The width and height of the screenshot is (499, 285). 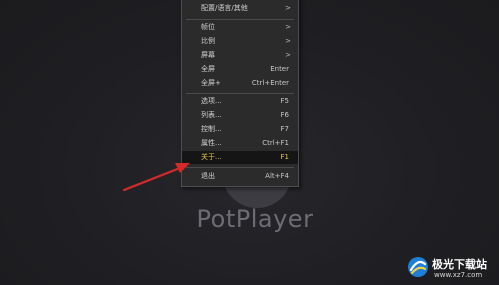 I want to click on menu-item-label: 屏幕, so click(x=208, y=55).